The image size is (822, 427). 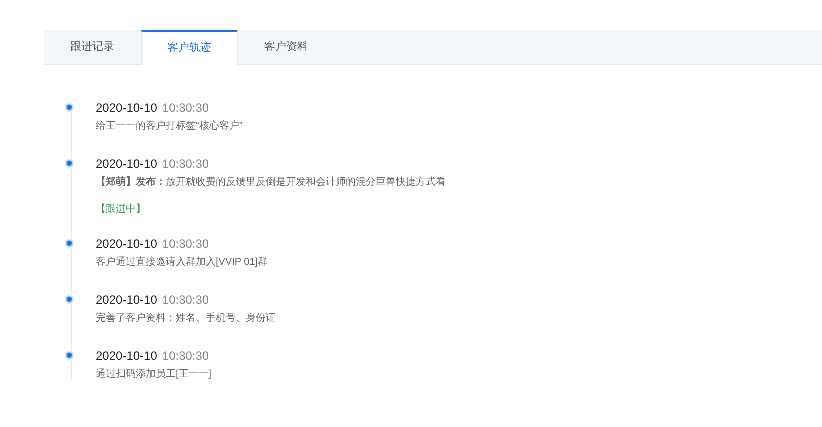 What do you see at coordinates (182, 263) in the screenshot?
I see `event-description: 客户通过直接邀请入群加入[VVIP 01]群` at bounding box center [182, 263].